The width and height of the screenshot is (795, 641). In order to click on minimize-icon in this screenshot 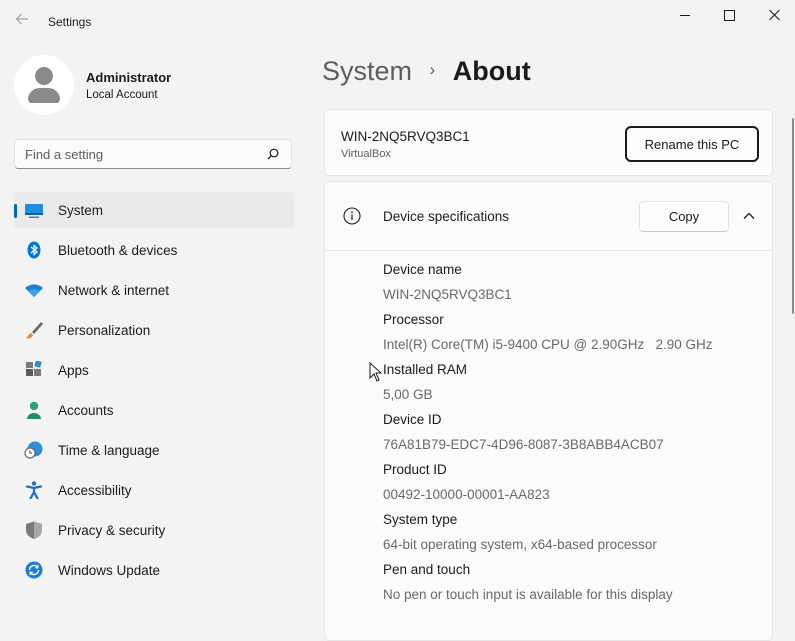, I will do `click(685, 15)`.